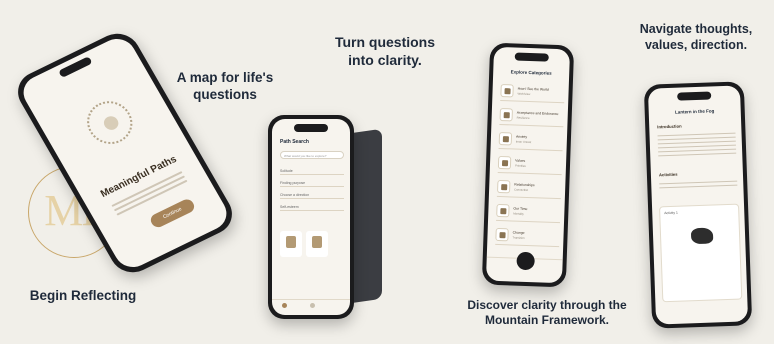  What do you see at coordinates (520, 165) in the screenshot?
I see `category-subtitle: Priorities` at bounding box center [520, 165].